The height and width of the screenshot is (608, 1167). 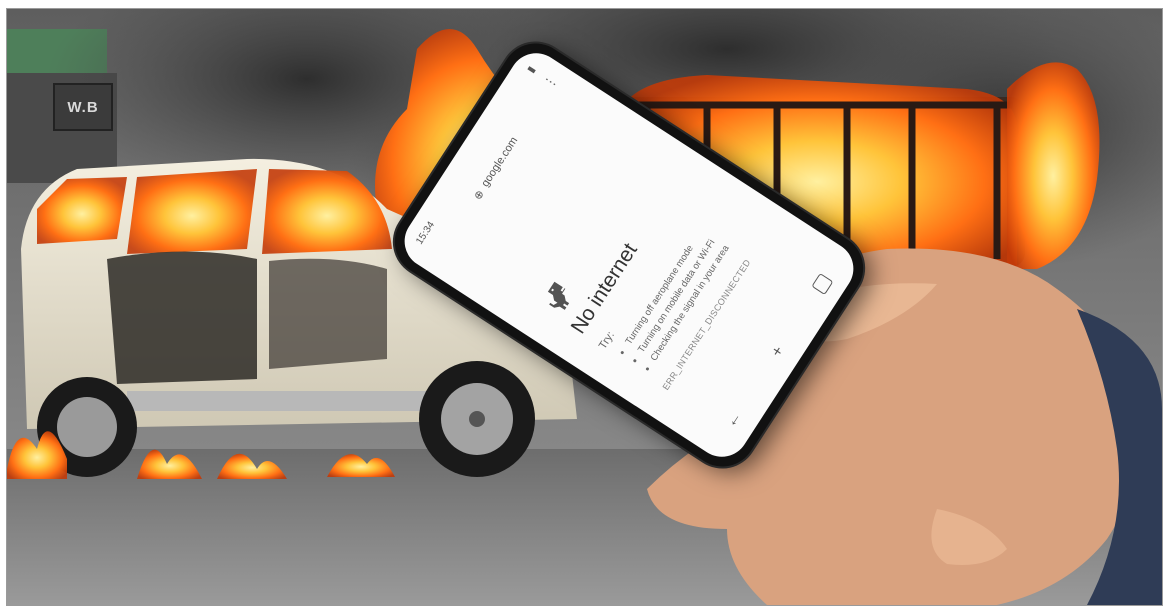 What do you see at coordinates (531, 69) in the screenshot?
I see `battery-icon: ▮` at bounding box center [531, 69].